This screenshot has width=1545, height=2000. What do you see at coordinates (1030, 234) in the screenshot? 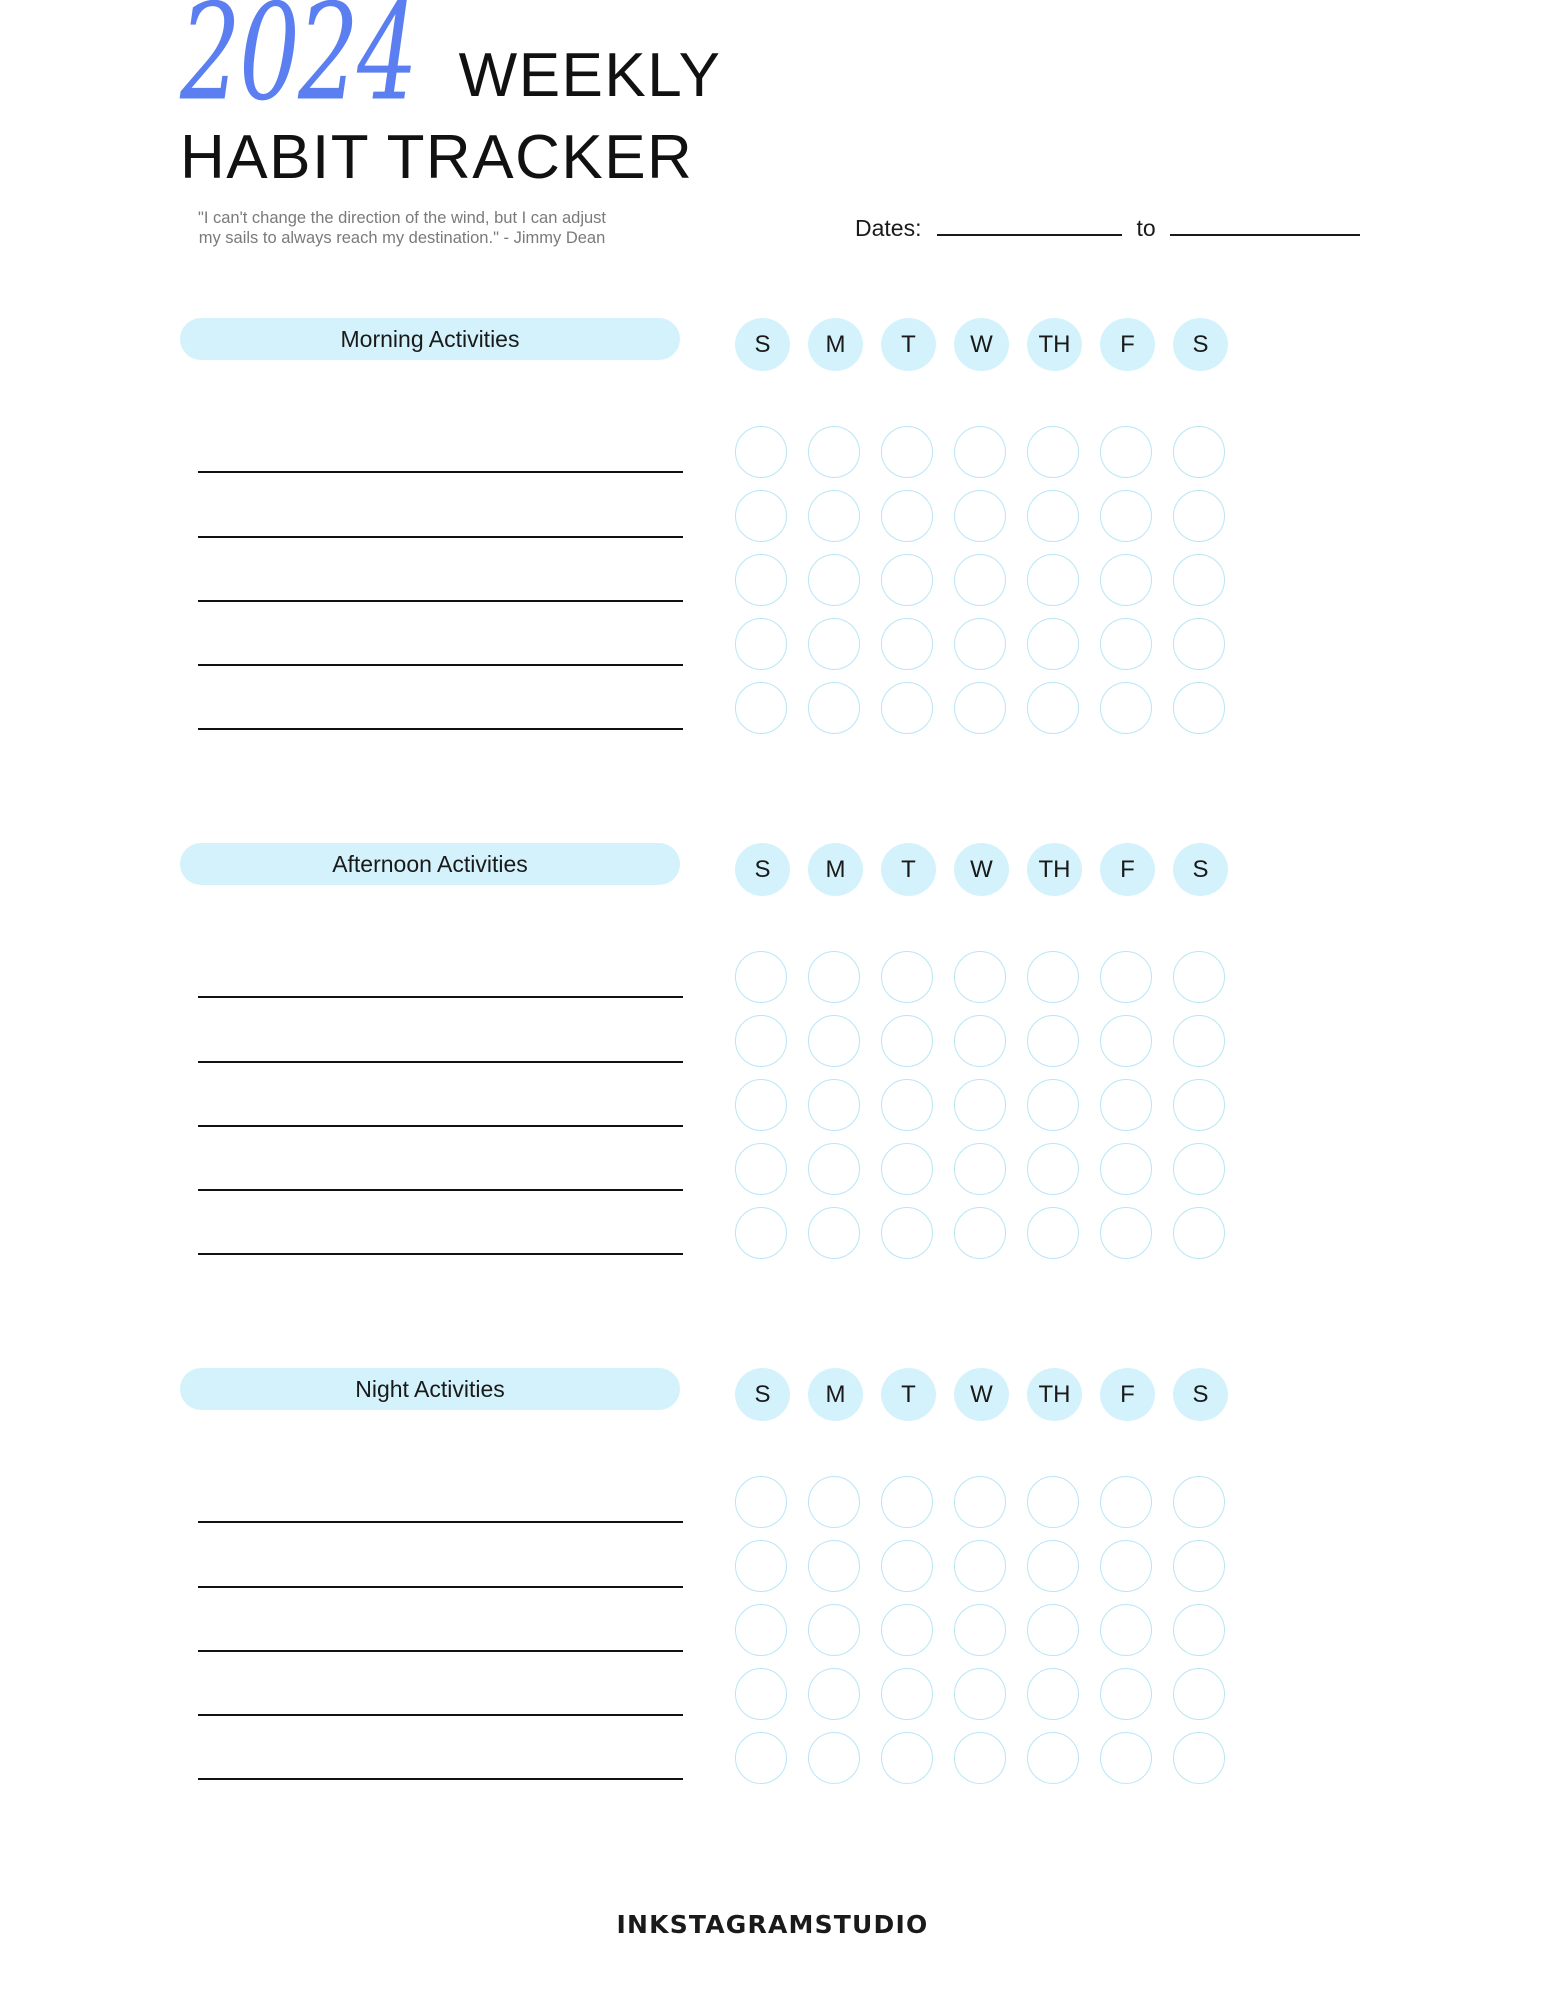
I see `start-date-input` at bounding box center [1030, 234].